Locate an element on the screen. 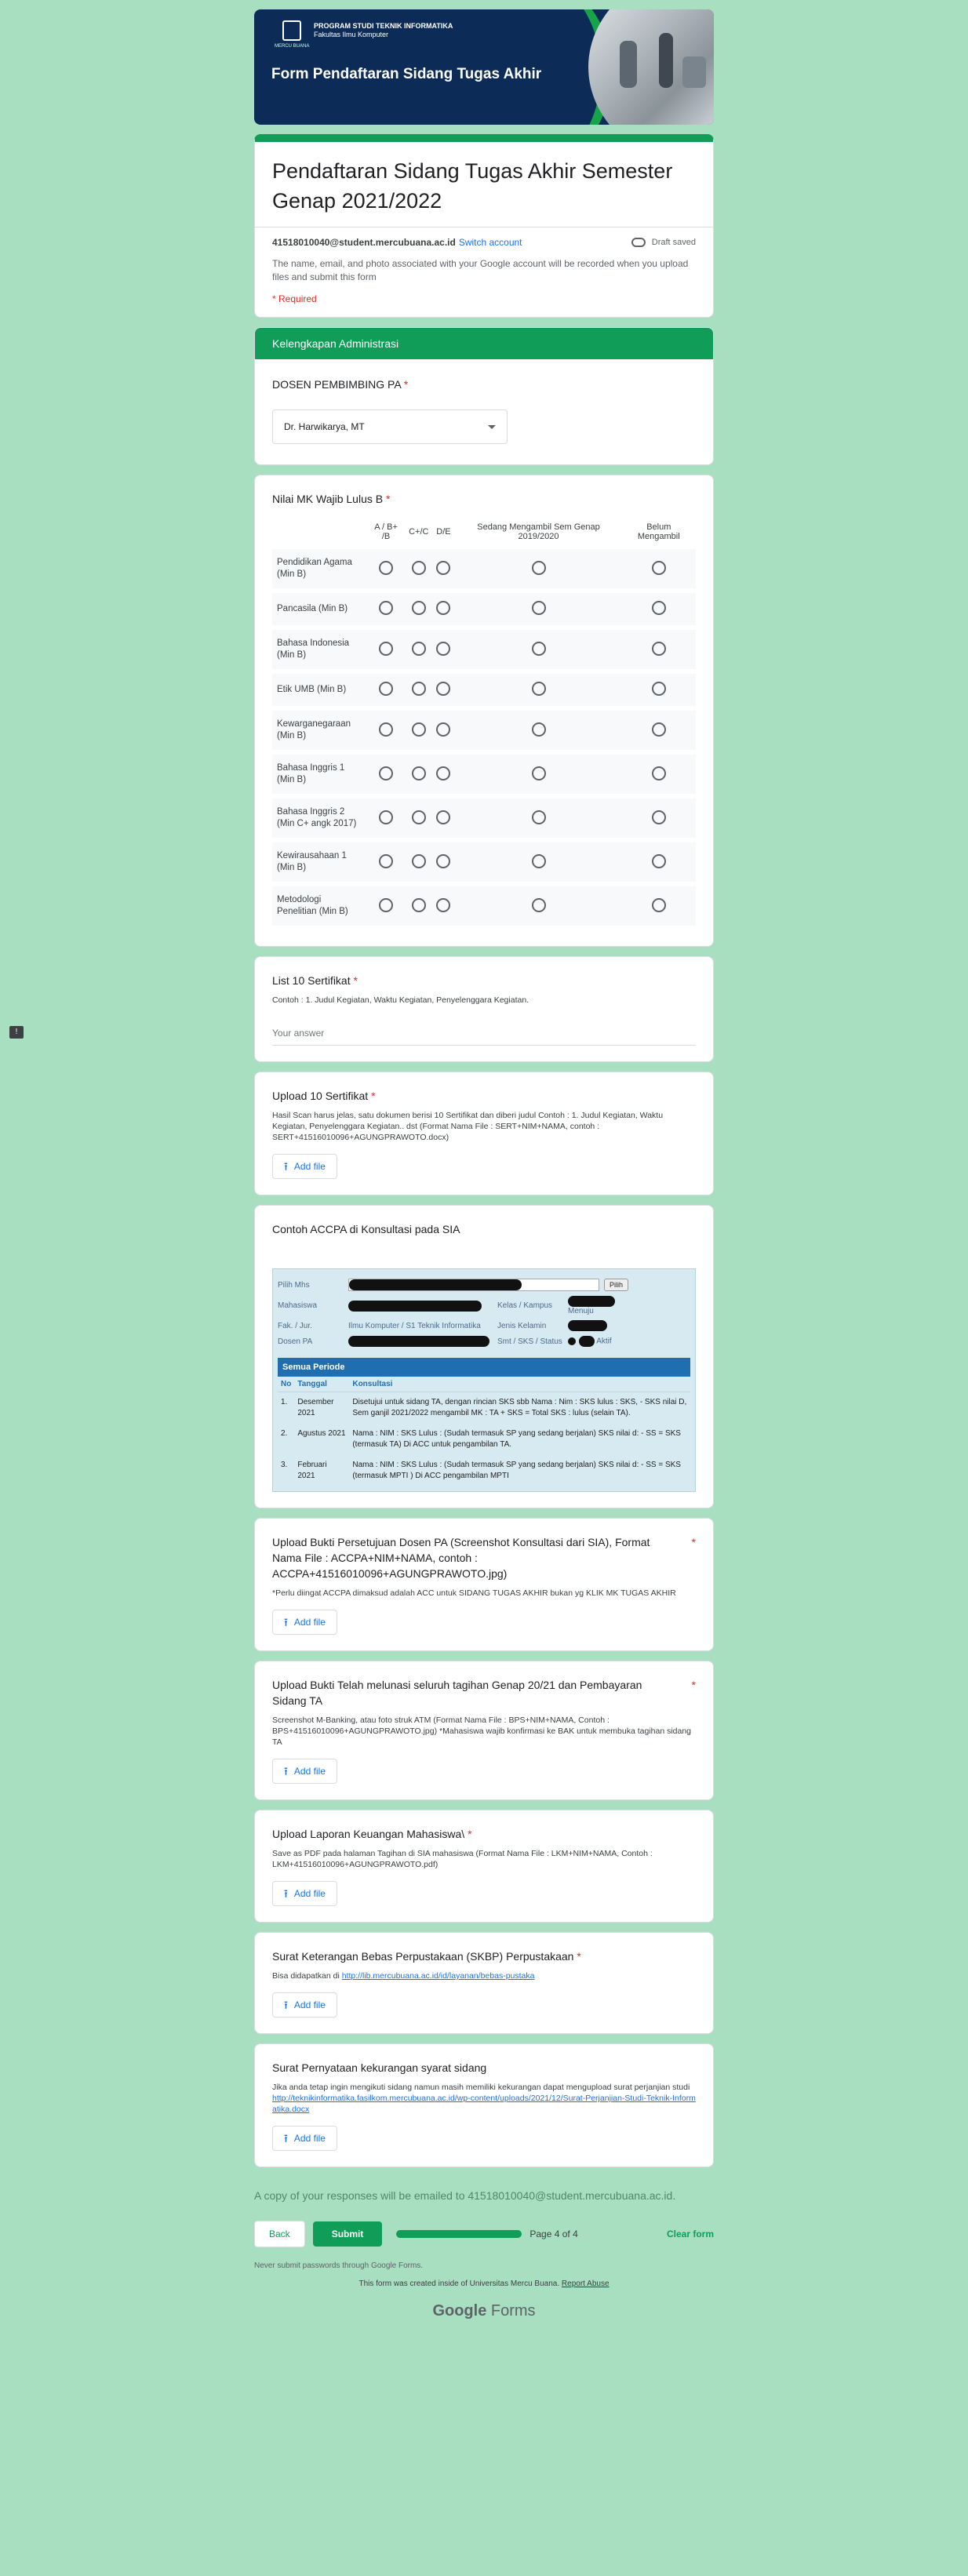  switch-account-link: Switch account is located at coordinates (490, 242).